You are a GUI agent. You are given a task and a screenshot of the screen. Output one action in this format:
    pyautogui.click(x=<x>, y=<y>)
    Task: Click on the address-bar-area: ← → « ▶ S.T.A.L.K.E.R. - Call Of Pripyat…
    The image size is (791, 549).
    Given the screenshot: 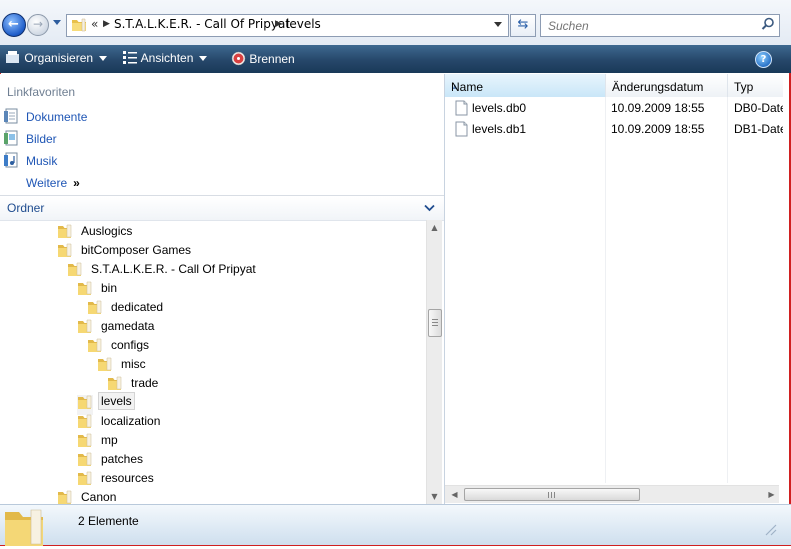 What is the action you would take?
    pyautogui.click(x=395, y=22)
    